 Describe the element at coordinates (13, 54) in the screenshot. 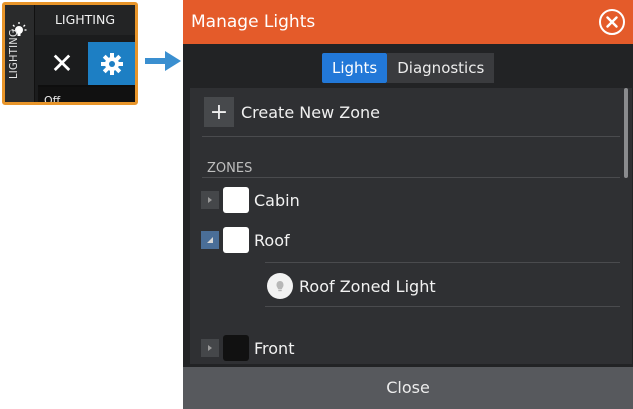

I see `widget-vertical-label: LIGHTING` at that location.